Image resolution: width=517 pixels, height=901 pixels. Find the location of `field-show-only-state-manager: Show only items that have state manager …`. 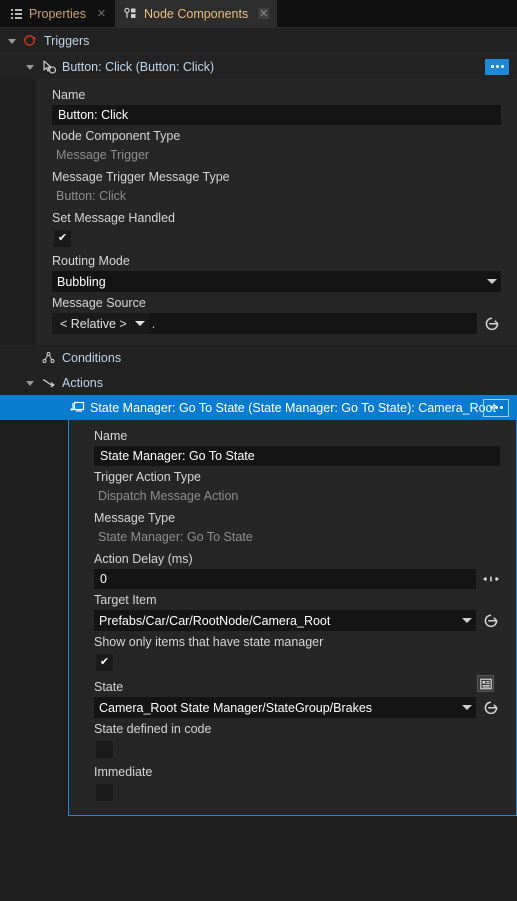

field-show-only-state-manager: Show only items that have state manager … is located at coordinates (297, 651).